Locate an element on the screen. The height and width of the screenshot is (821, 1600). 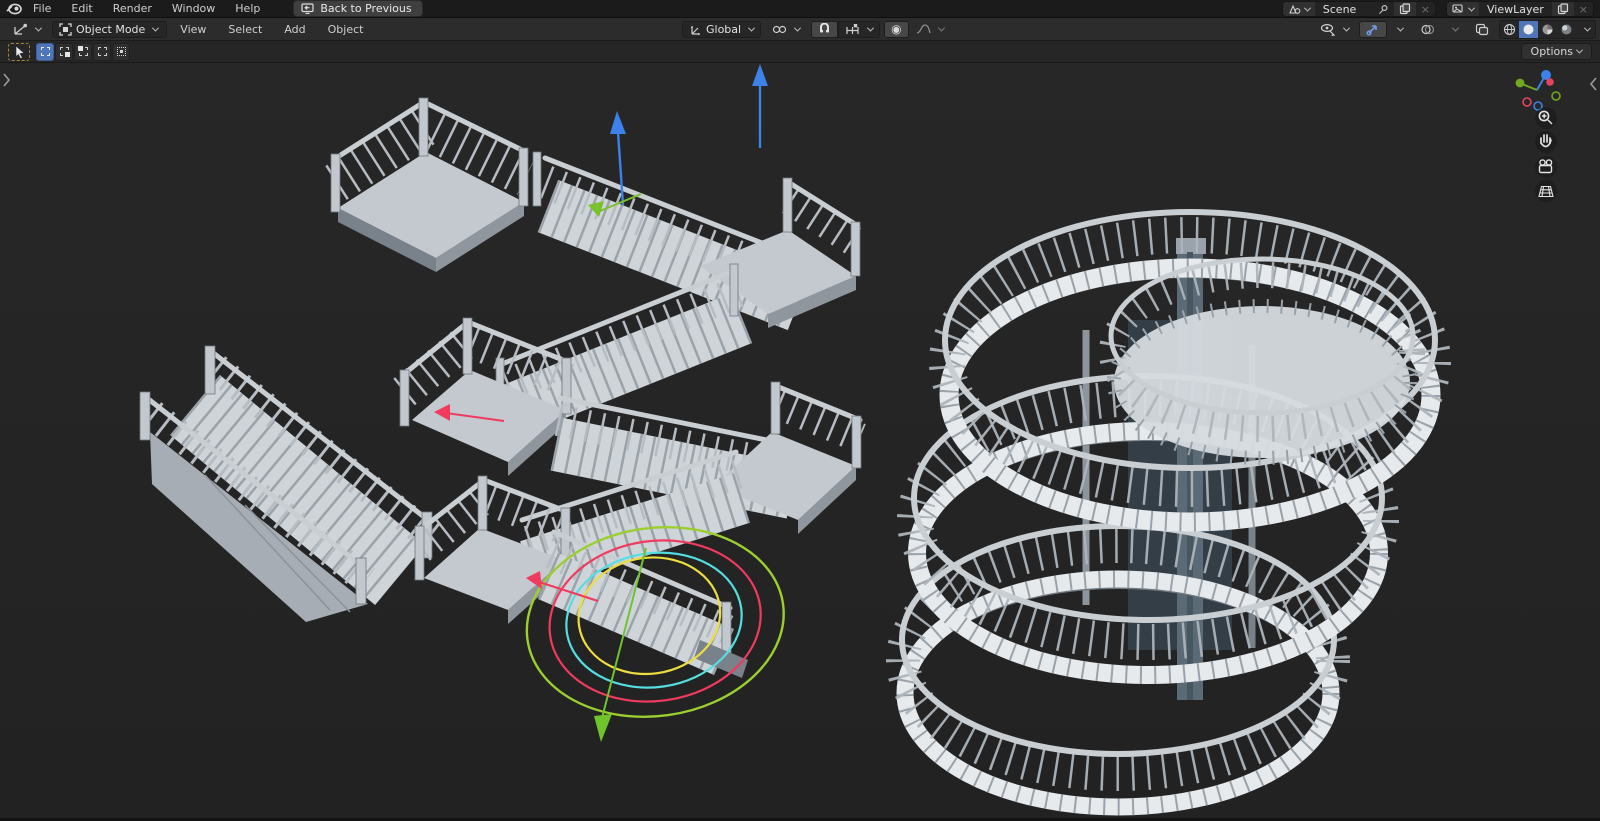
shading-material-button is located at coordinates (1547, 29).